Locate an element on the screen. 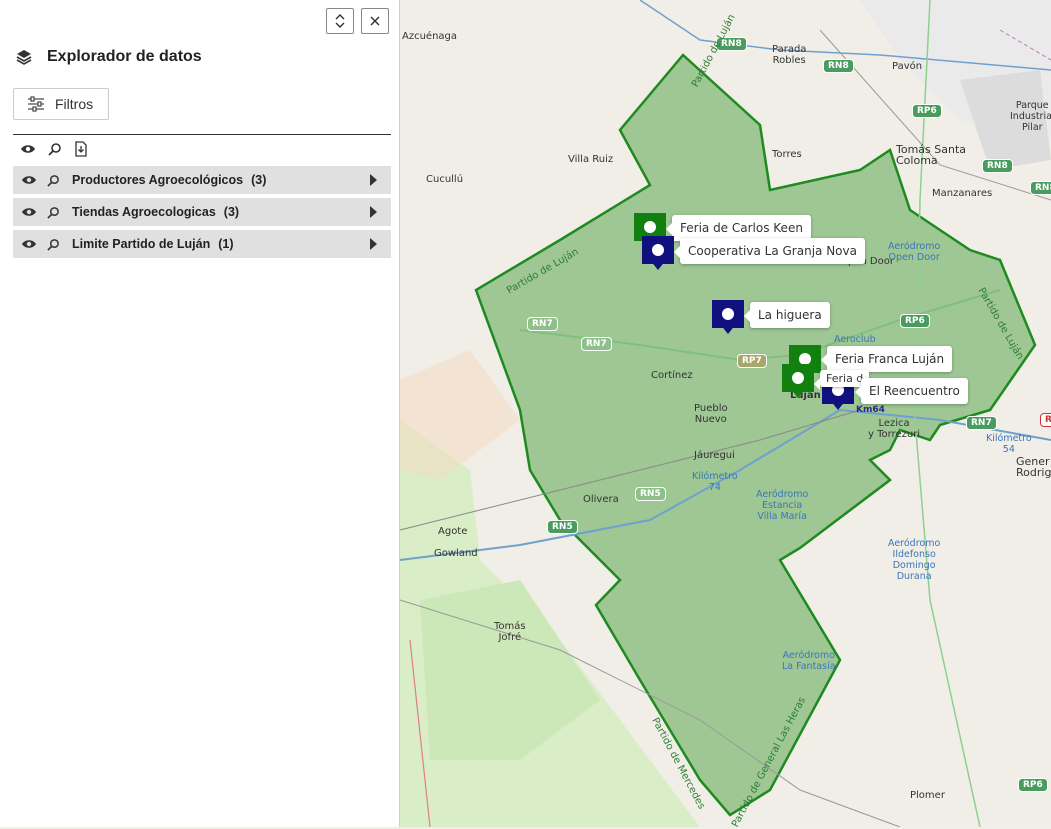 This screenshot has width=1051, height=829. place-label: Olivera is located at coordinates (601, 499).